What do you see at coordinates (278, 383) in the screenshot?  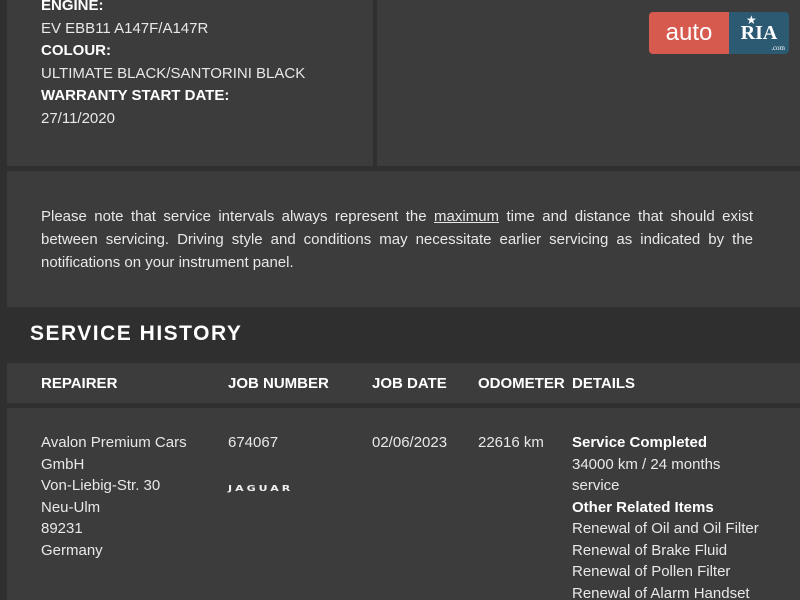 I see `column-job-number: JOB NUMBER` at bounding box center [278, 383].